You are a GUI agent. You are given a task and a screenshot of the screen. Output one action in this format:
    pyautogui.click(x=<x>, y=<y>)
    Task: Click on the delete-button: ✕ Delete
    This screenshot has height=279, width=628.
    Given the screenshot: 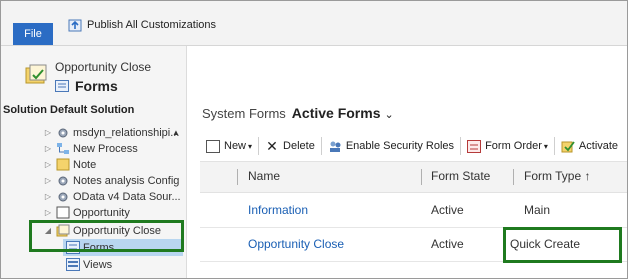 What is the action you would take?
    pyautogui.click(x=290, y=146)
    